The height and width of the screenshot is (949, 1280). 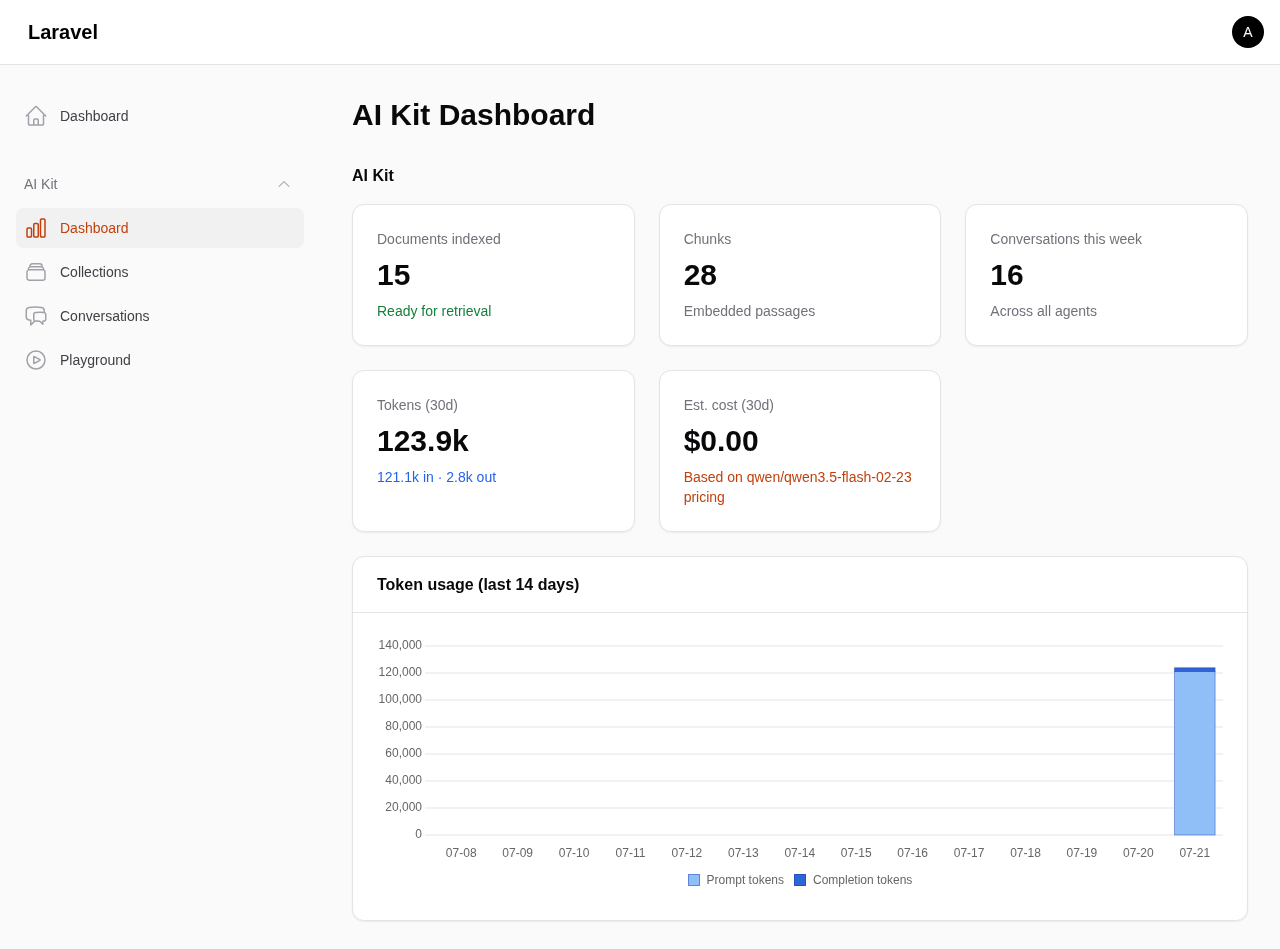 What do you see at coordinates (423, 441) in the screenshot?
I see `stat-value: 123.9k` at bounding box center [423, 441].